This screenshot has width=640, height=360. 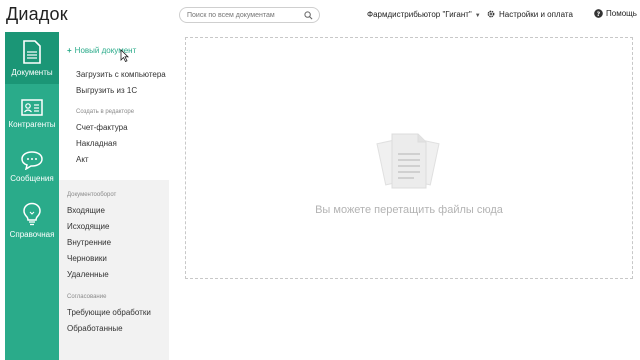 I want to click on help-icon: ?, so click(x=598, y=13).